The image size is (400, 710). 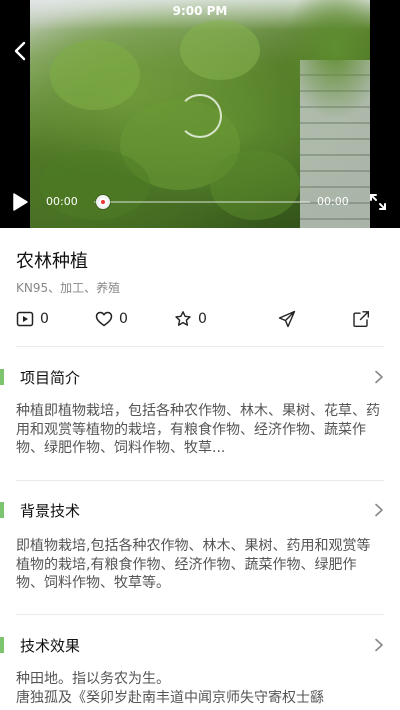 I want to click on play-count: 0, so click(x=44, y=319).